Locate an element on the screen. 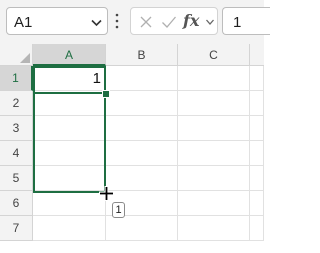  cancel-icon is located at coordinates (146, 22).